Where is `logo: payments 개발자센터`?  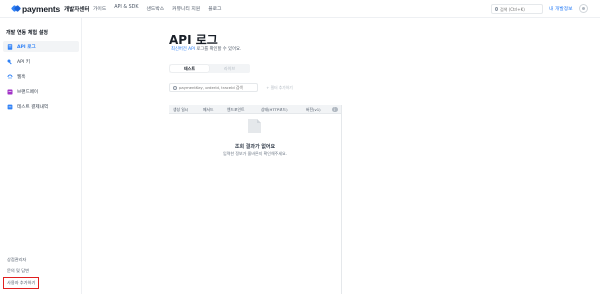 logo: payments 개발자센터 is located at coordinates (50, 9).